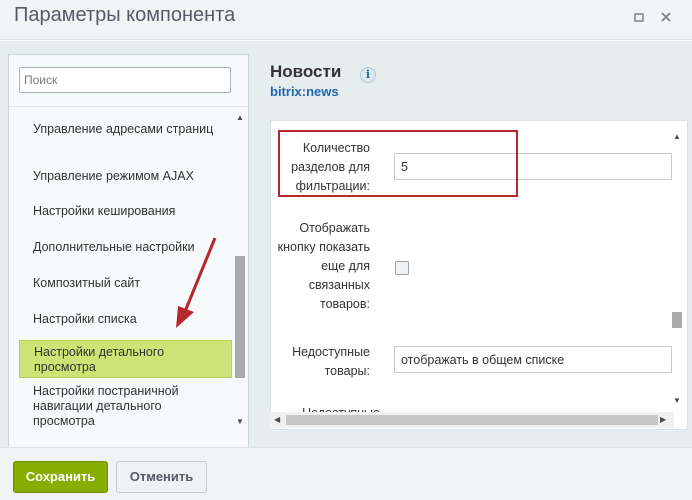 This screenshot has height=500, width=692. Describe the element at coordinates (60, 477) in the screenshot. I see `save-button: Сохранить` at that location.